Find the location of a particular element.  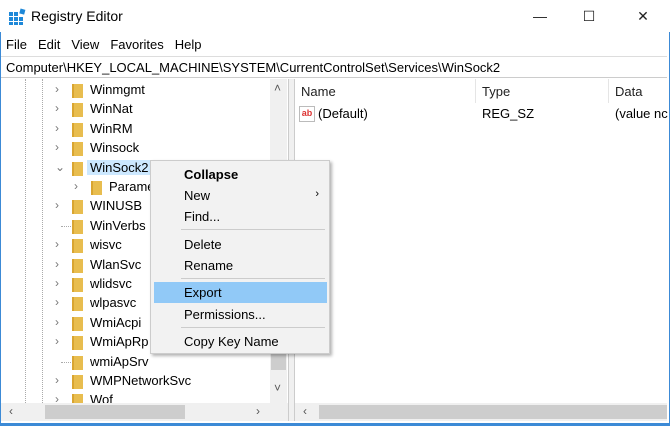

tree-item-label: WmiApRp is located at coordinates (119, 342).